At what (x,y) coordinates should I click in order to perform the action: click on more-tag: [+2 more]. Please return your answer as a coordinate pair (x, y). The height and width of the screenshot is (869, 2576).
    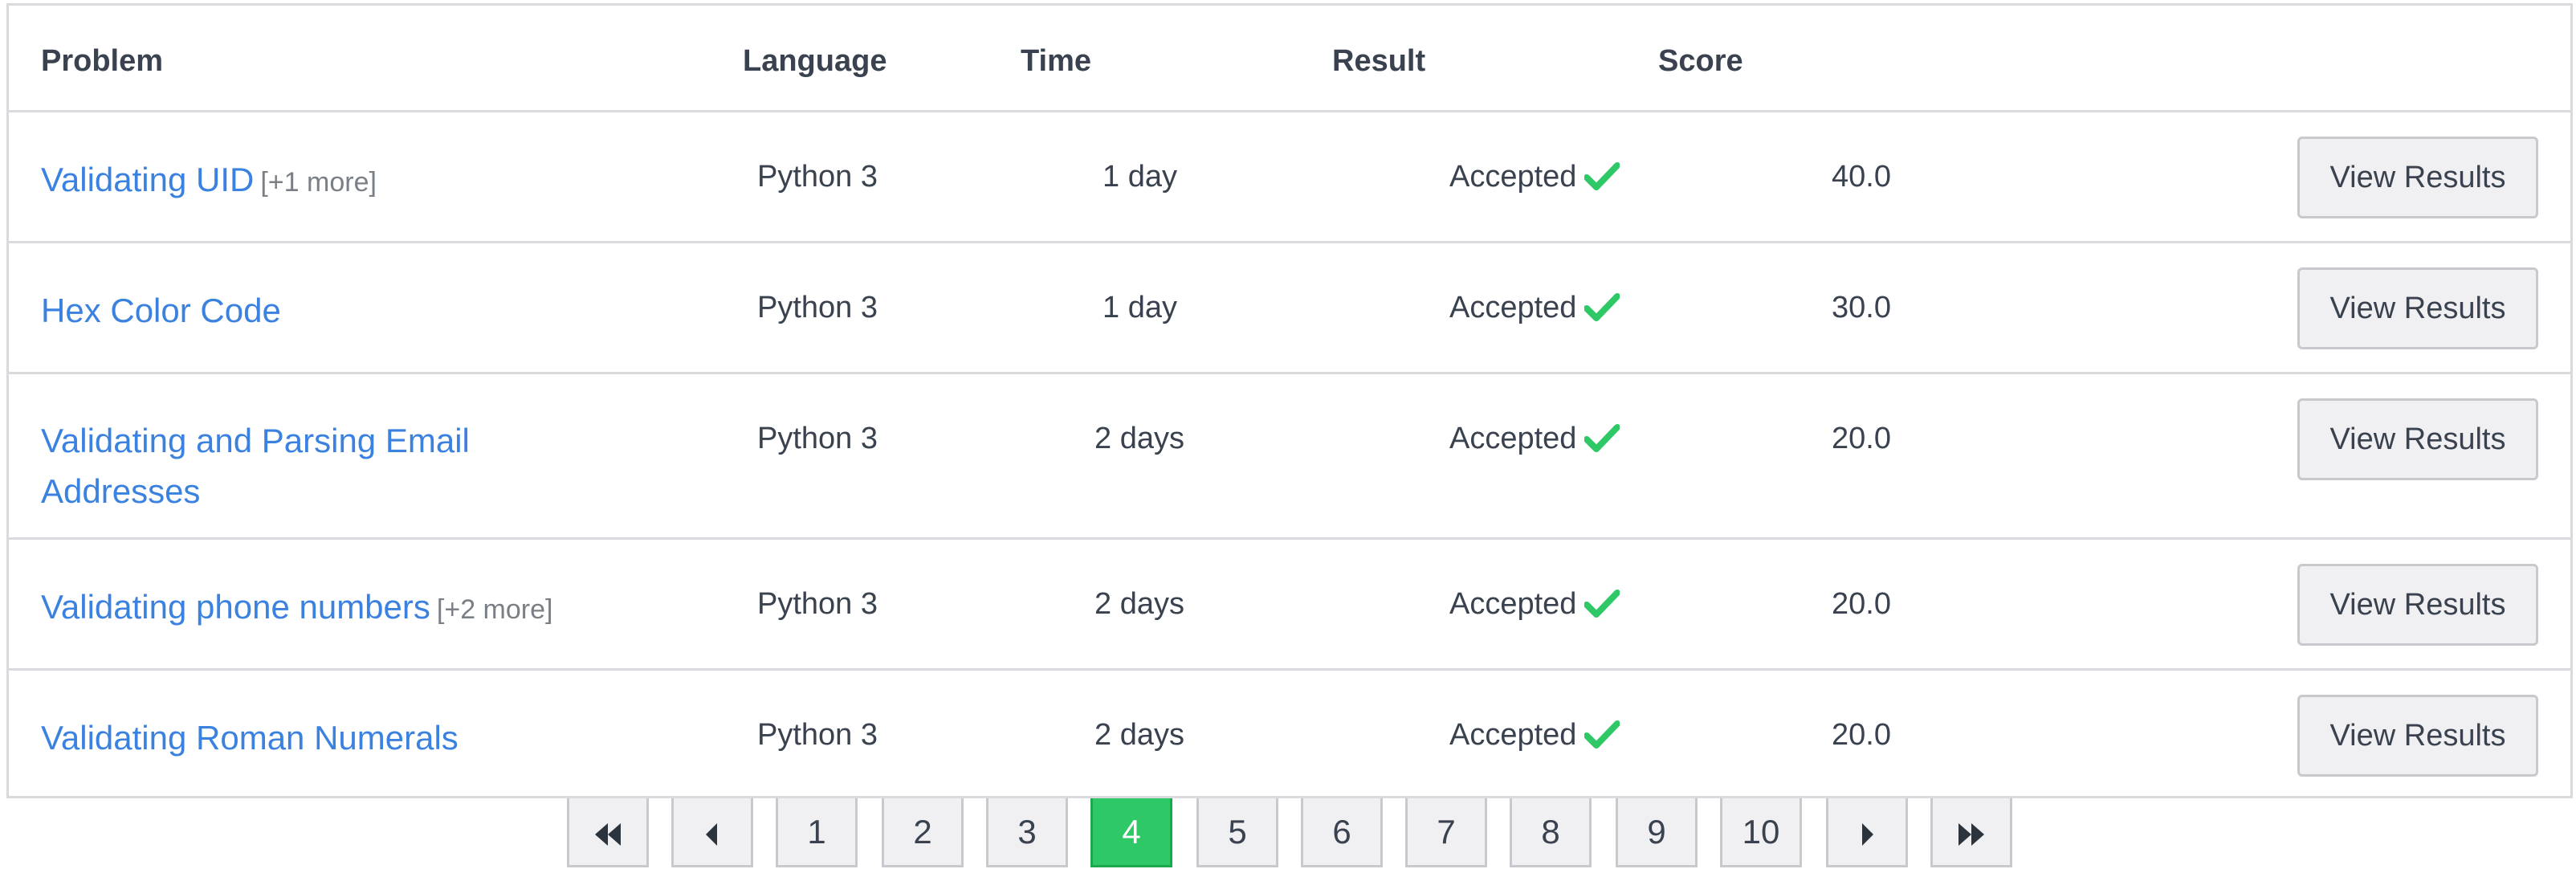
    Looking at the image, I should click on (495, 609).